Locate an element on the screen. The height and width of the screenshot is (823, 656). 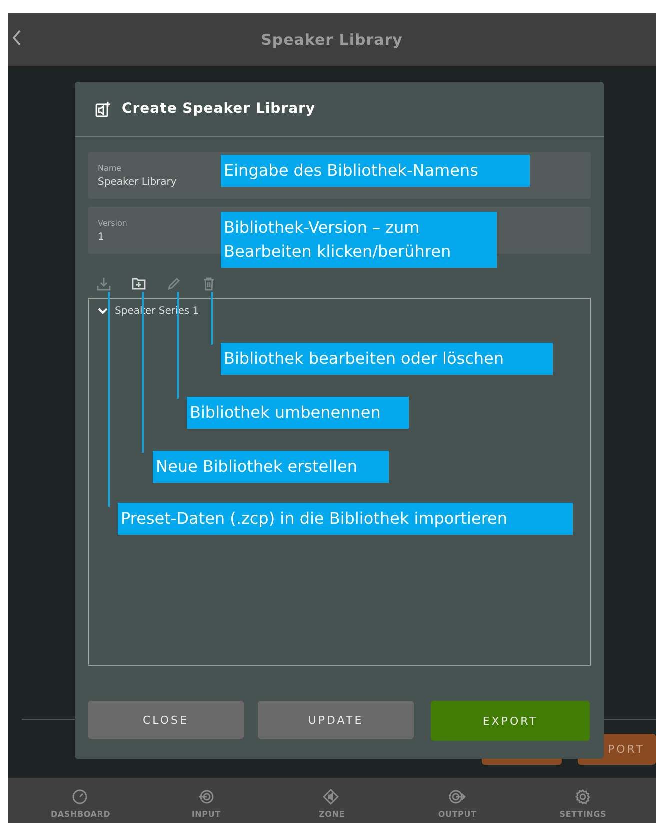
nav-tab: OUTPUT is located at coordinates (457, 814).